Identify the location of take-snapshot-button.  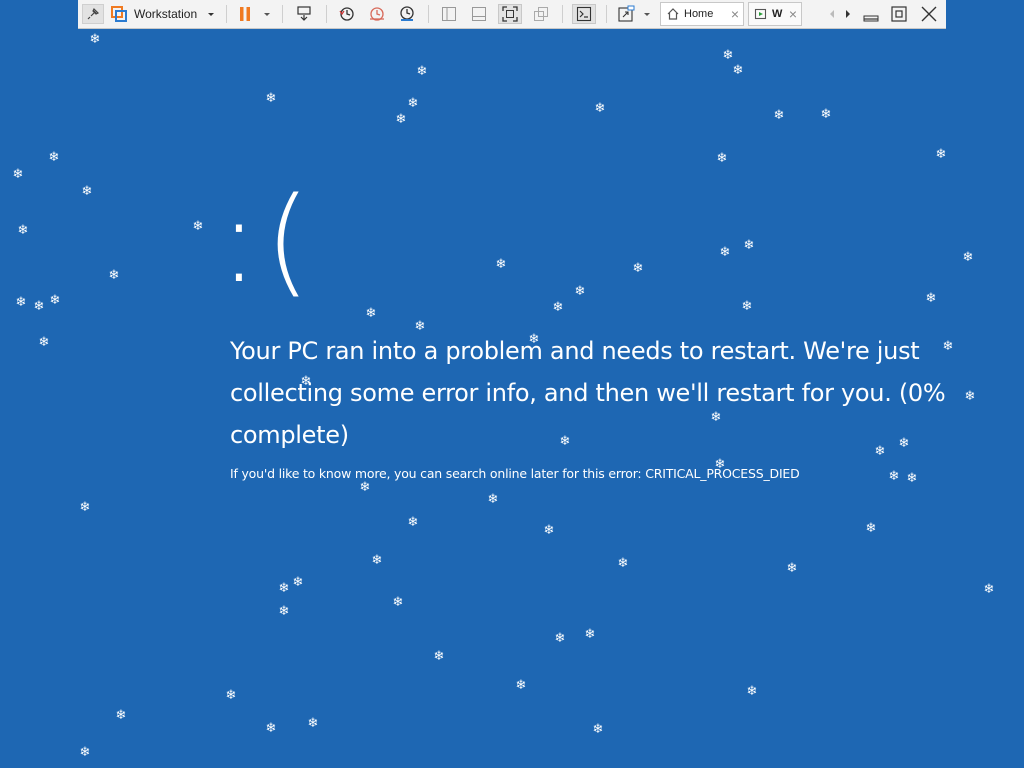
(347, 14).